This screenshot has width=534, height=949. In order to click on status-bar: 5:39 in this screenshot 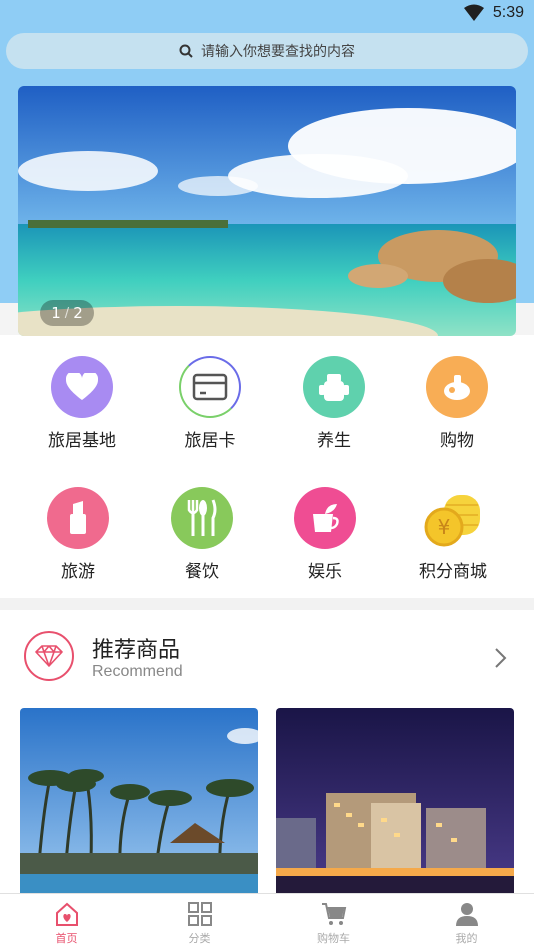, I will do `click(267, 14)`.